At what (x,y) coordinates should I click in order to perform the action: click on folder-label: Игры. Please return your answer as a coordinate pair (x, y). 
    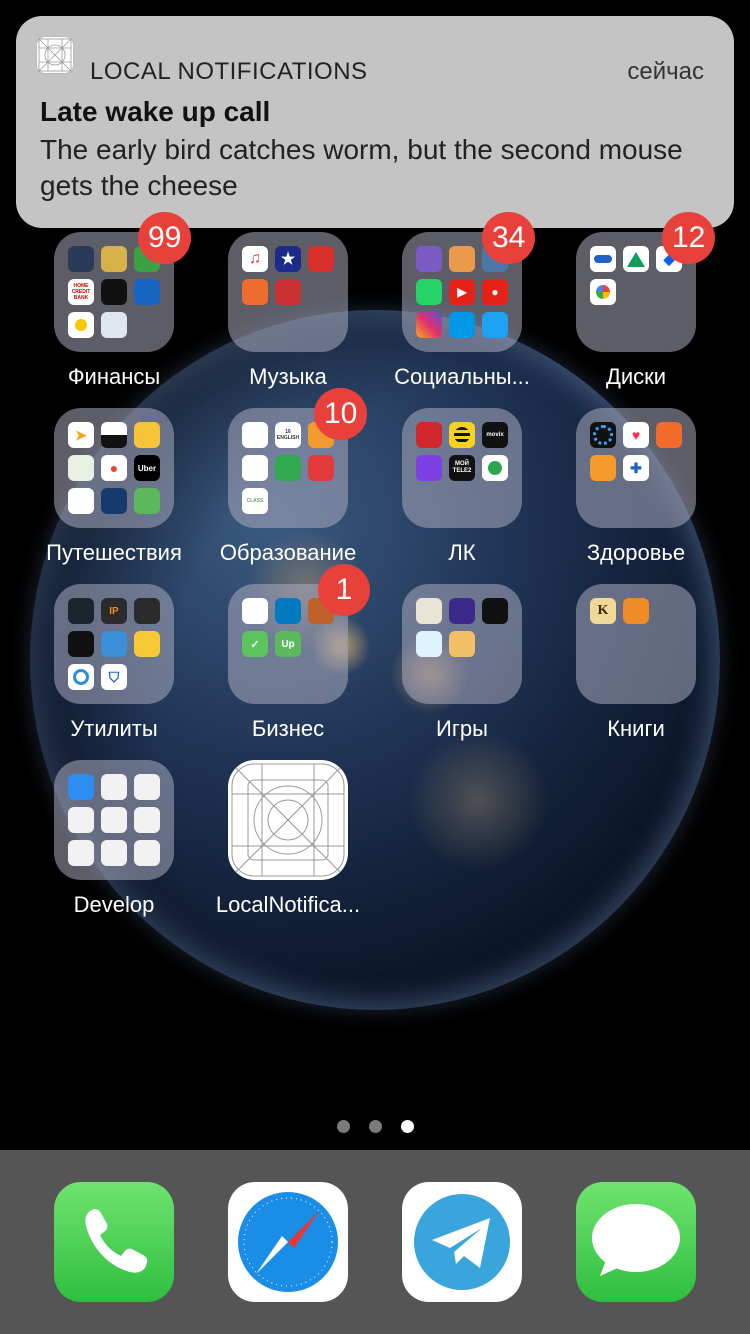
    Looking at the image, I should click on (462, 728).